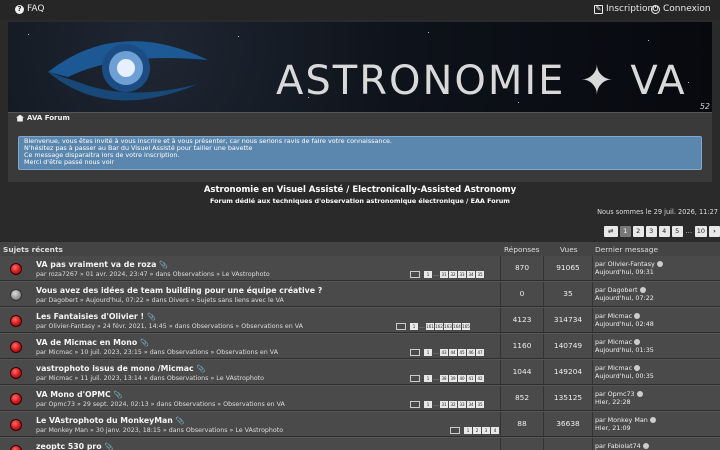  What do you see at coordinates (568, 293) in the screenshot?
I see `topic-views: 35` at bounding box center [568, 293].